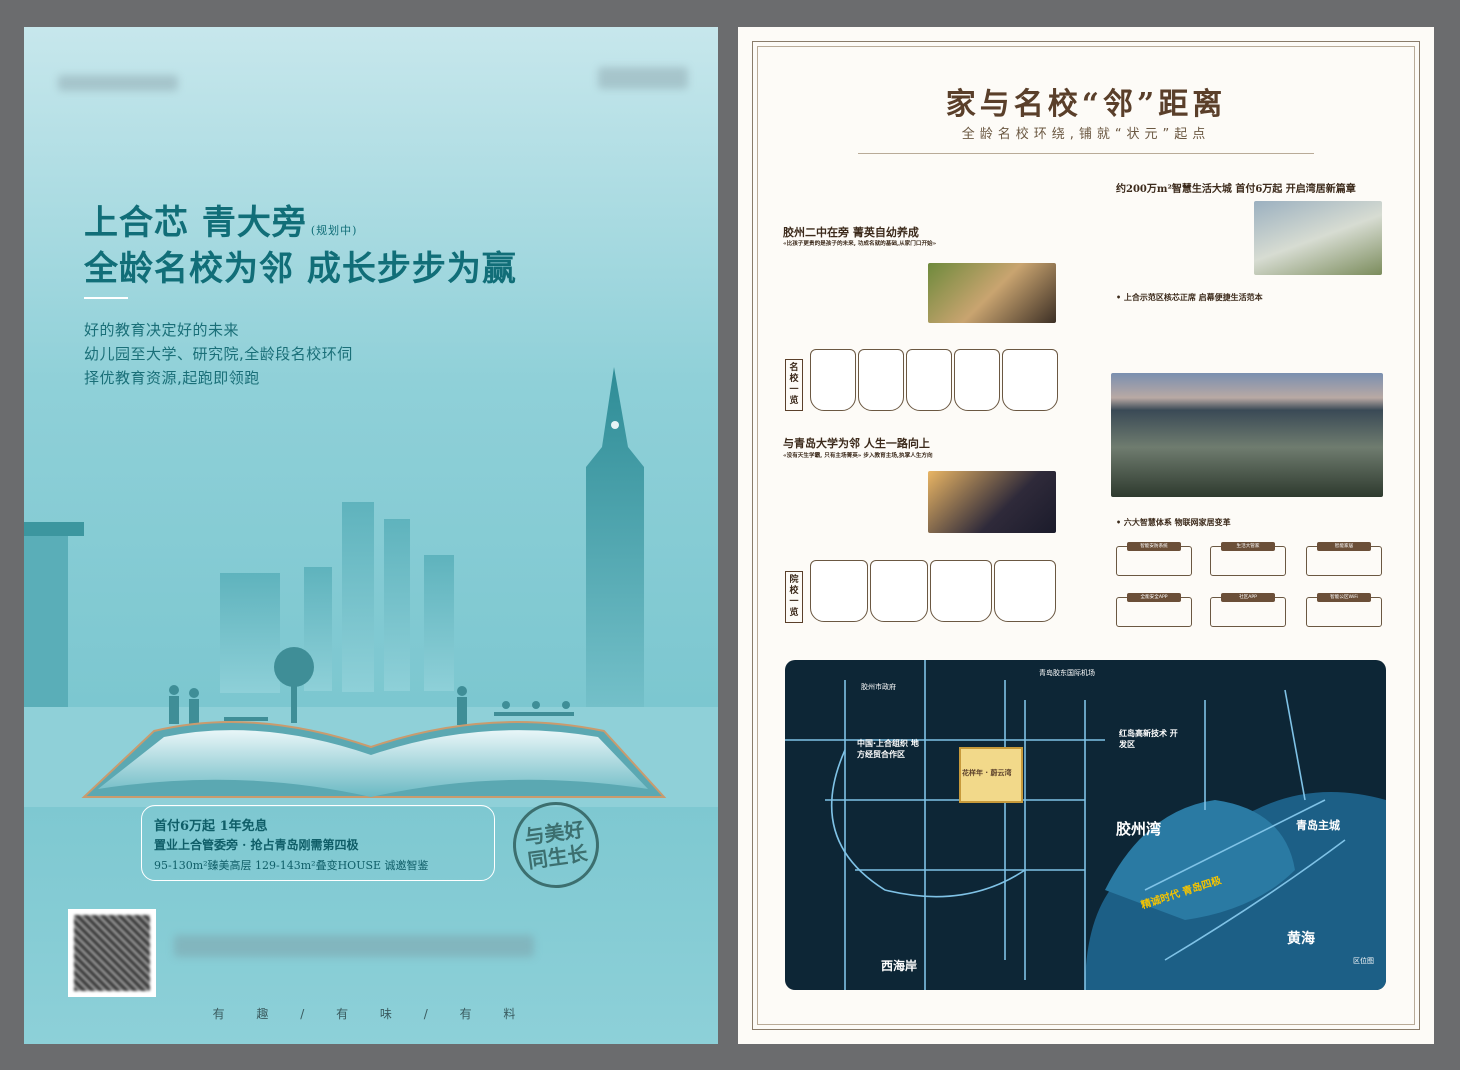 The image size is (1460, 1070). What do you see at coordinates (1067, 673) in the screenshot?
I see `map-airport-label: 青岛胶东国际机场` at bounding box center [1067, 673].